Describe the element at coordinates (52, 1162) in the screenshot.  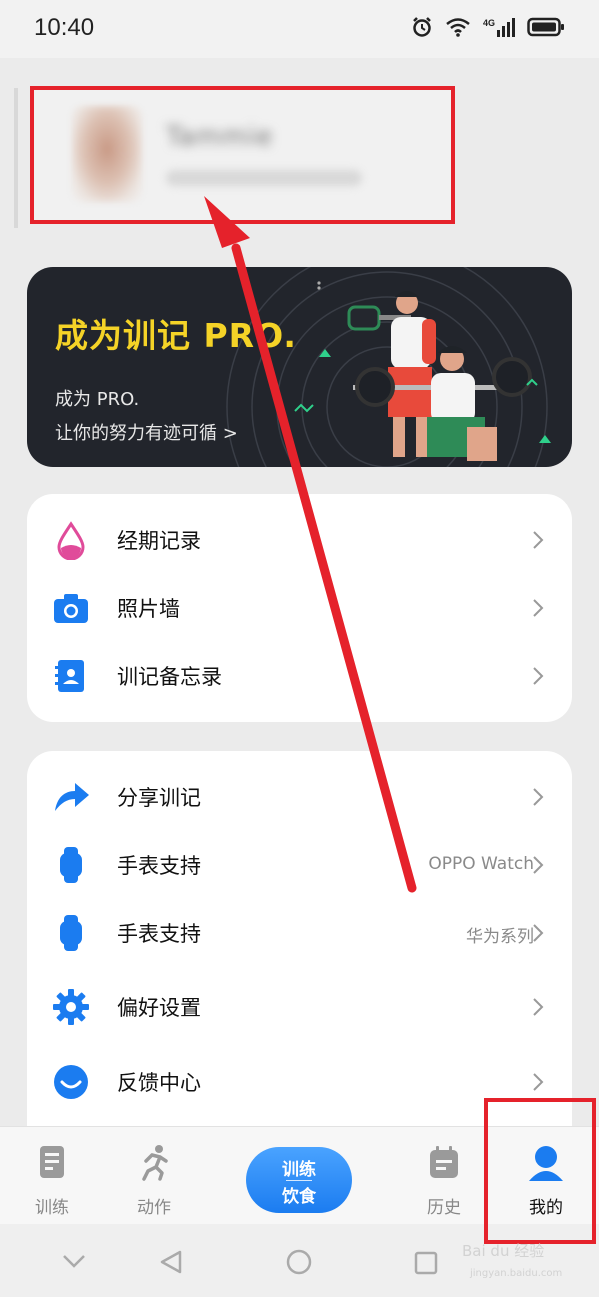
I see `document-icon` at that location.